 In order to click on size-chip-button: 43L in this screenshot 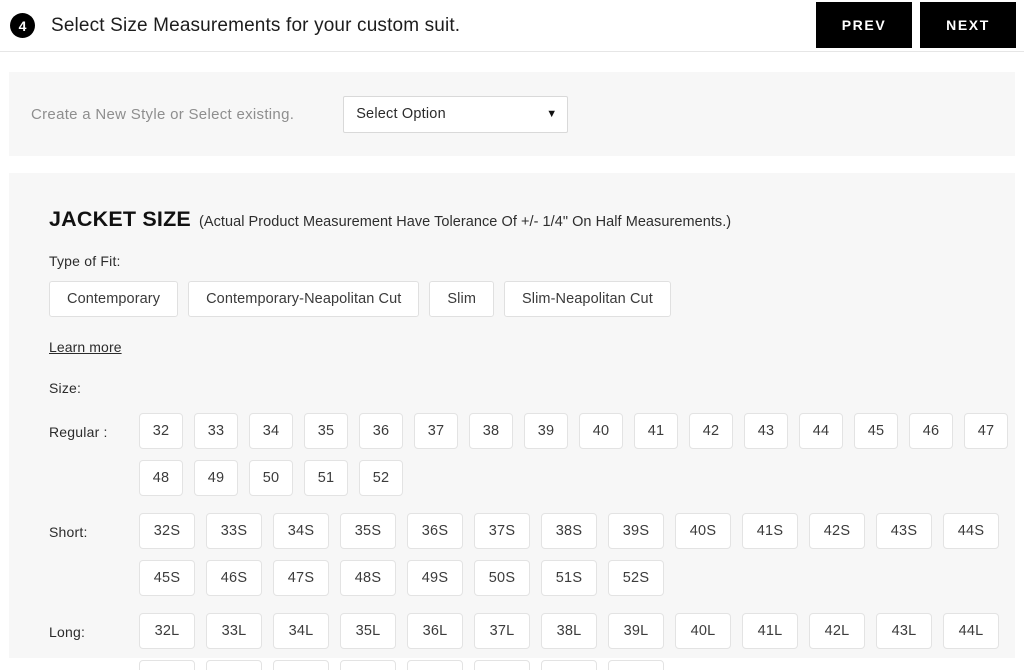, I will do `click(904, 631)`.